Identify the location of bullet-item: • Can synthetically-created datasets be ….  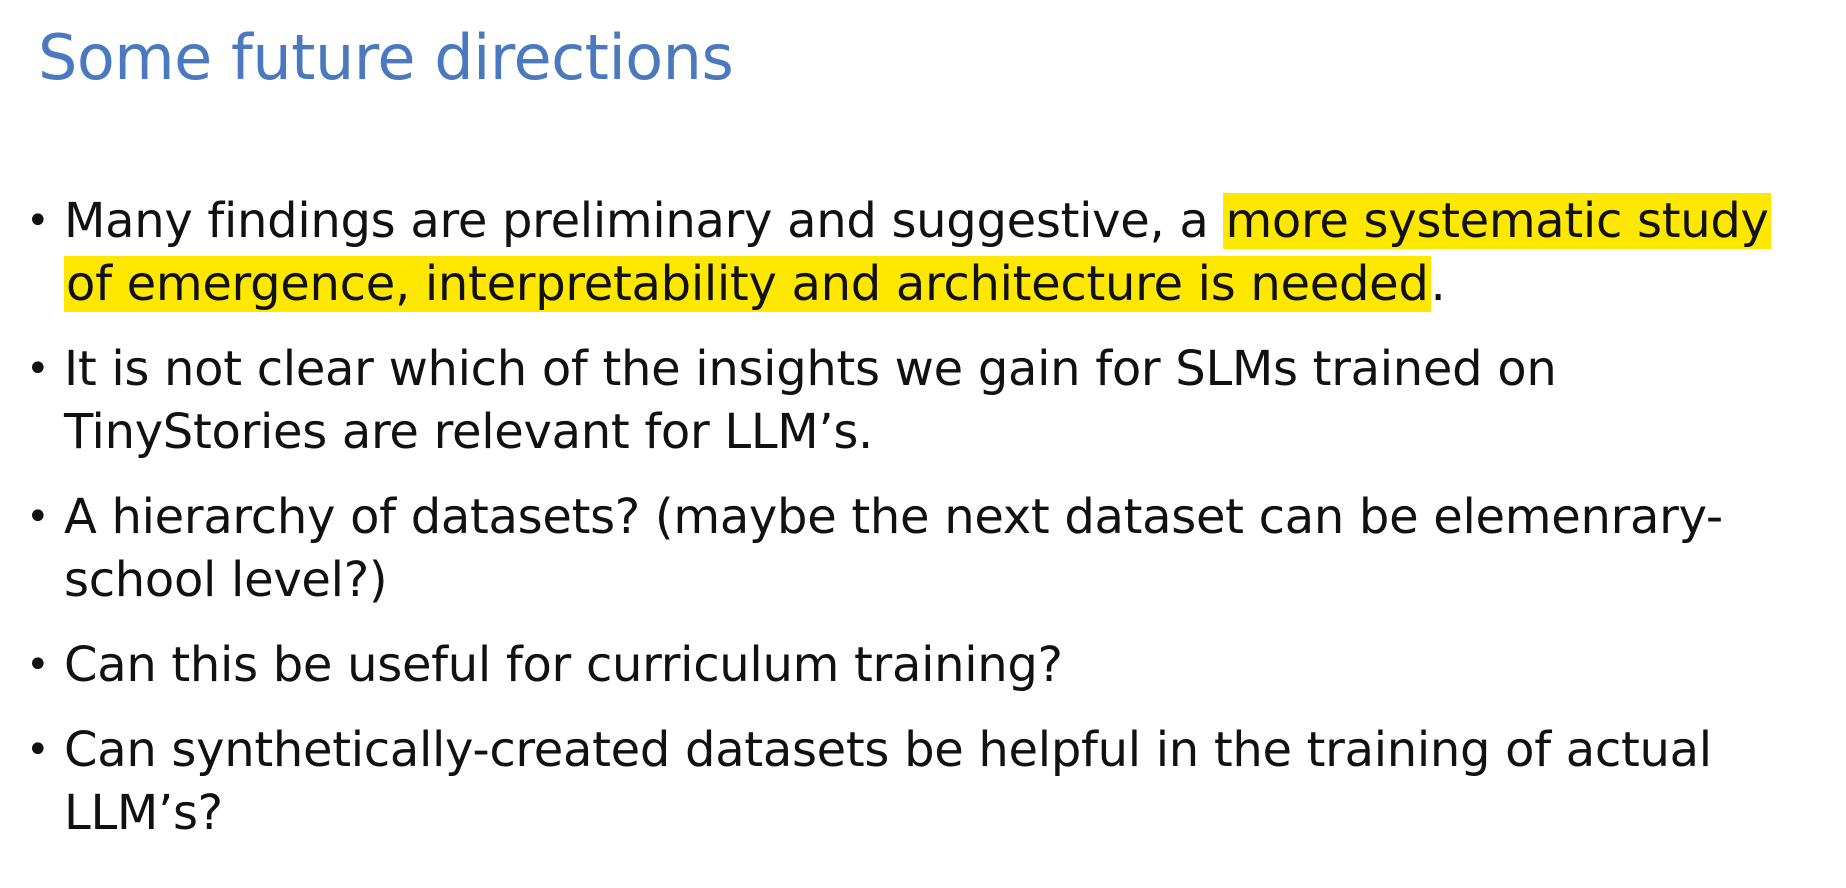
(922, 782).